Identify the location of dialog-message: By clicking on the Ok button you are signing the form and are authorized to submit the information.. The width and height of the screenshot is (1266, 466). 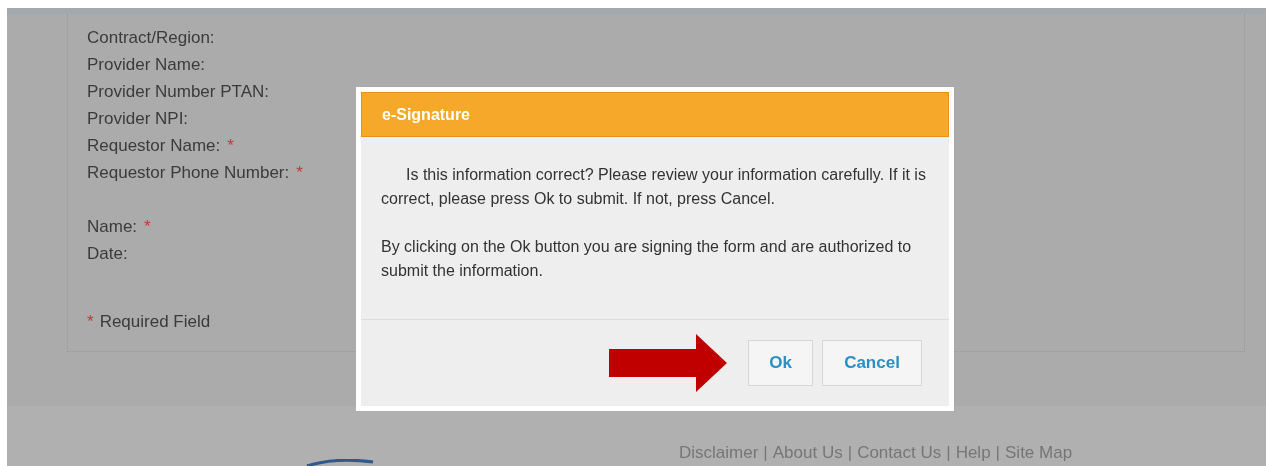
(647, 259).